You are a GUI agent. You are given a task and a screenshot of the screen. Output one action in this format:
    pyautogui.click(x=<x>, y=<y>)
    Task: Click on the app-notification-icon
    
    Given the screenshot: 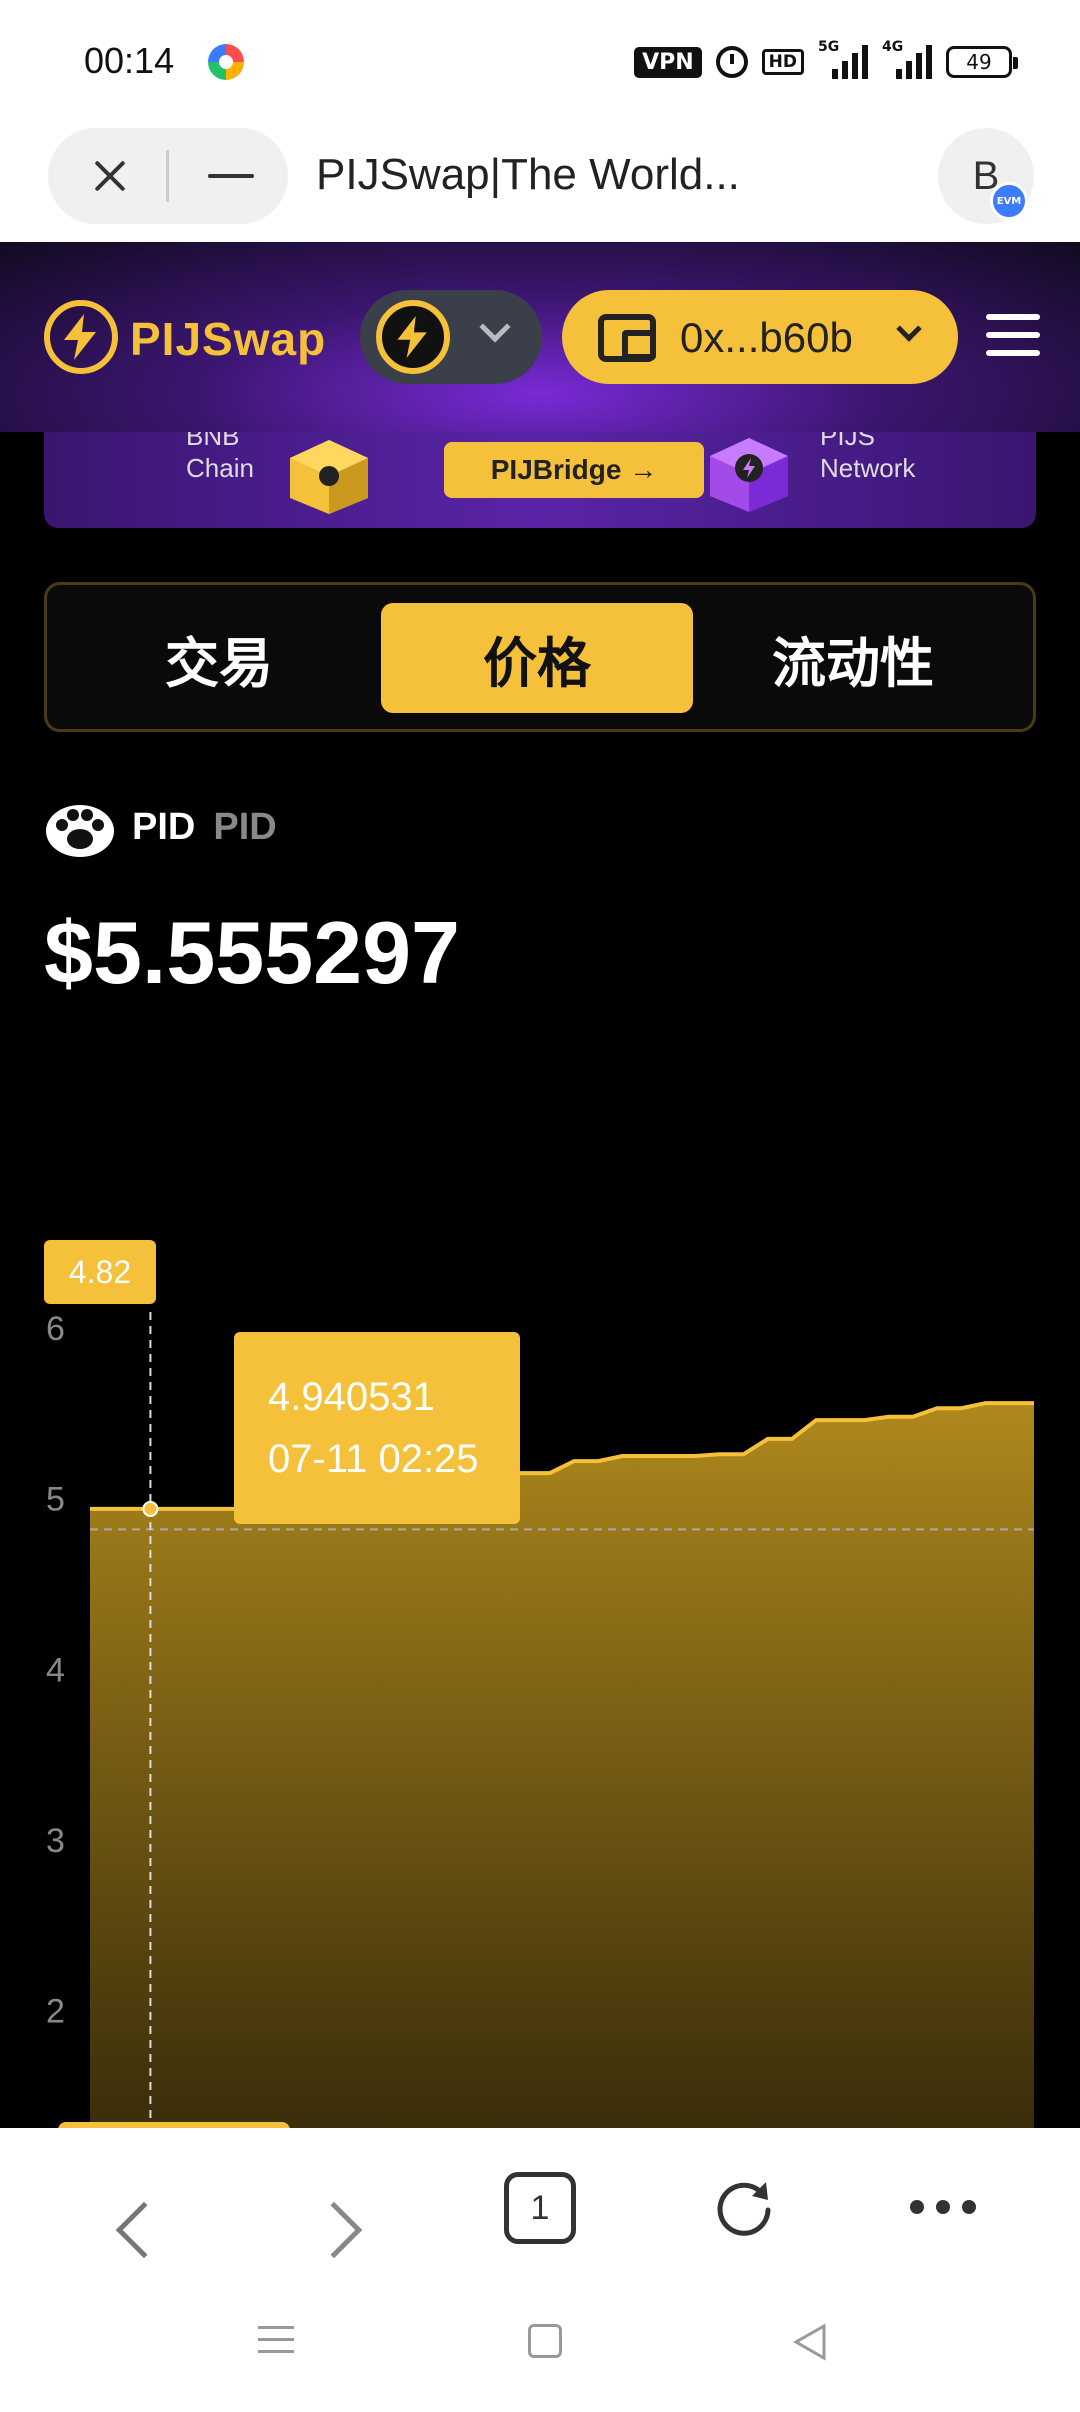 What is the action you would take?
    pyautogui.click(x=226, y=62)
    